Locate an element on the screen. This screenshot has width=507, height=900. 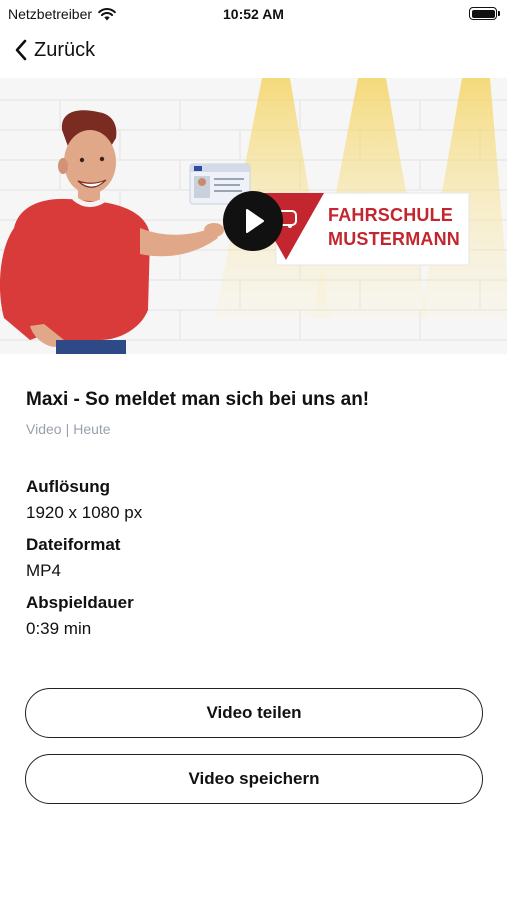
sign-line1: FAHRSCHULE is located at coordinates (391, 215).